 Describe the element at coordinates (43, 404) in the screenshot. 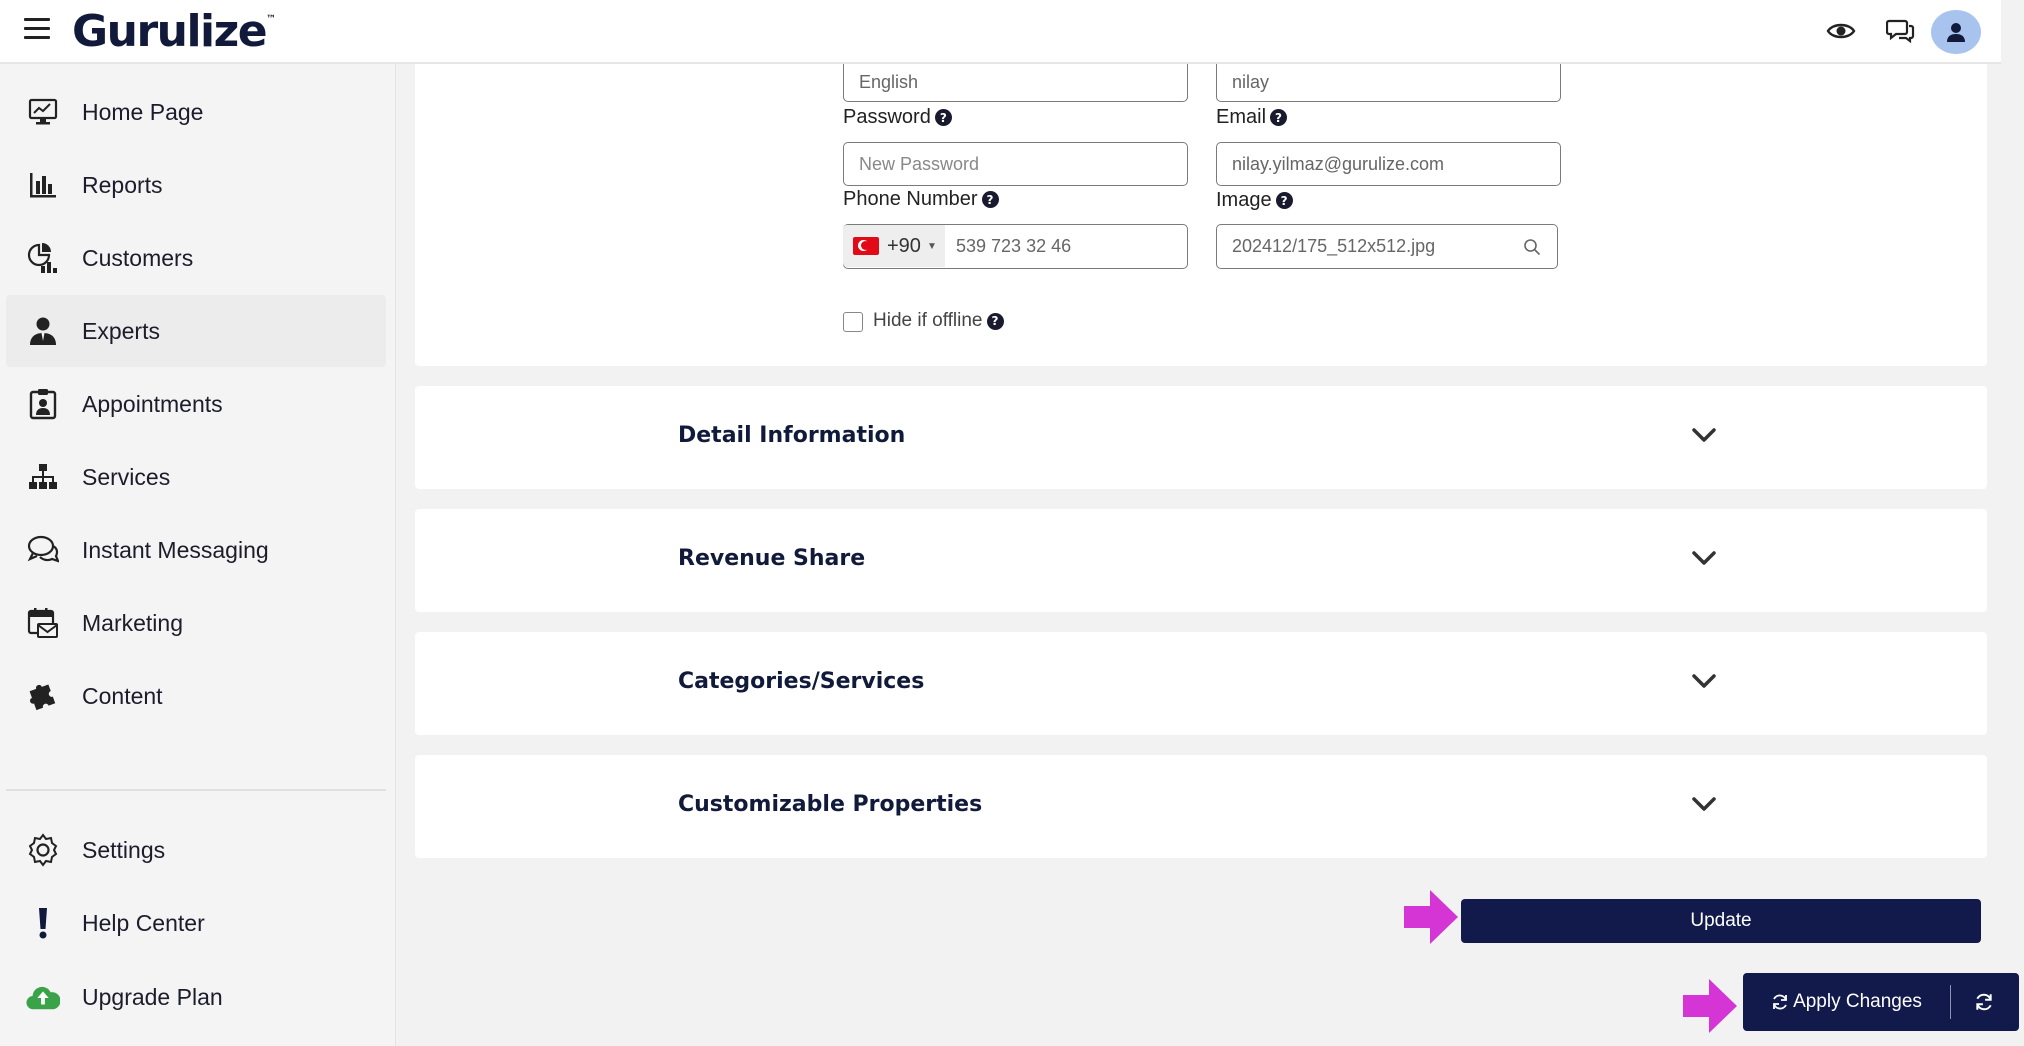

I see `clipboard-user-icon` at that location.